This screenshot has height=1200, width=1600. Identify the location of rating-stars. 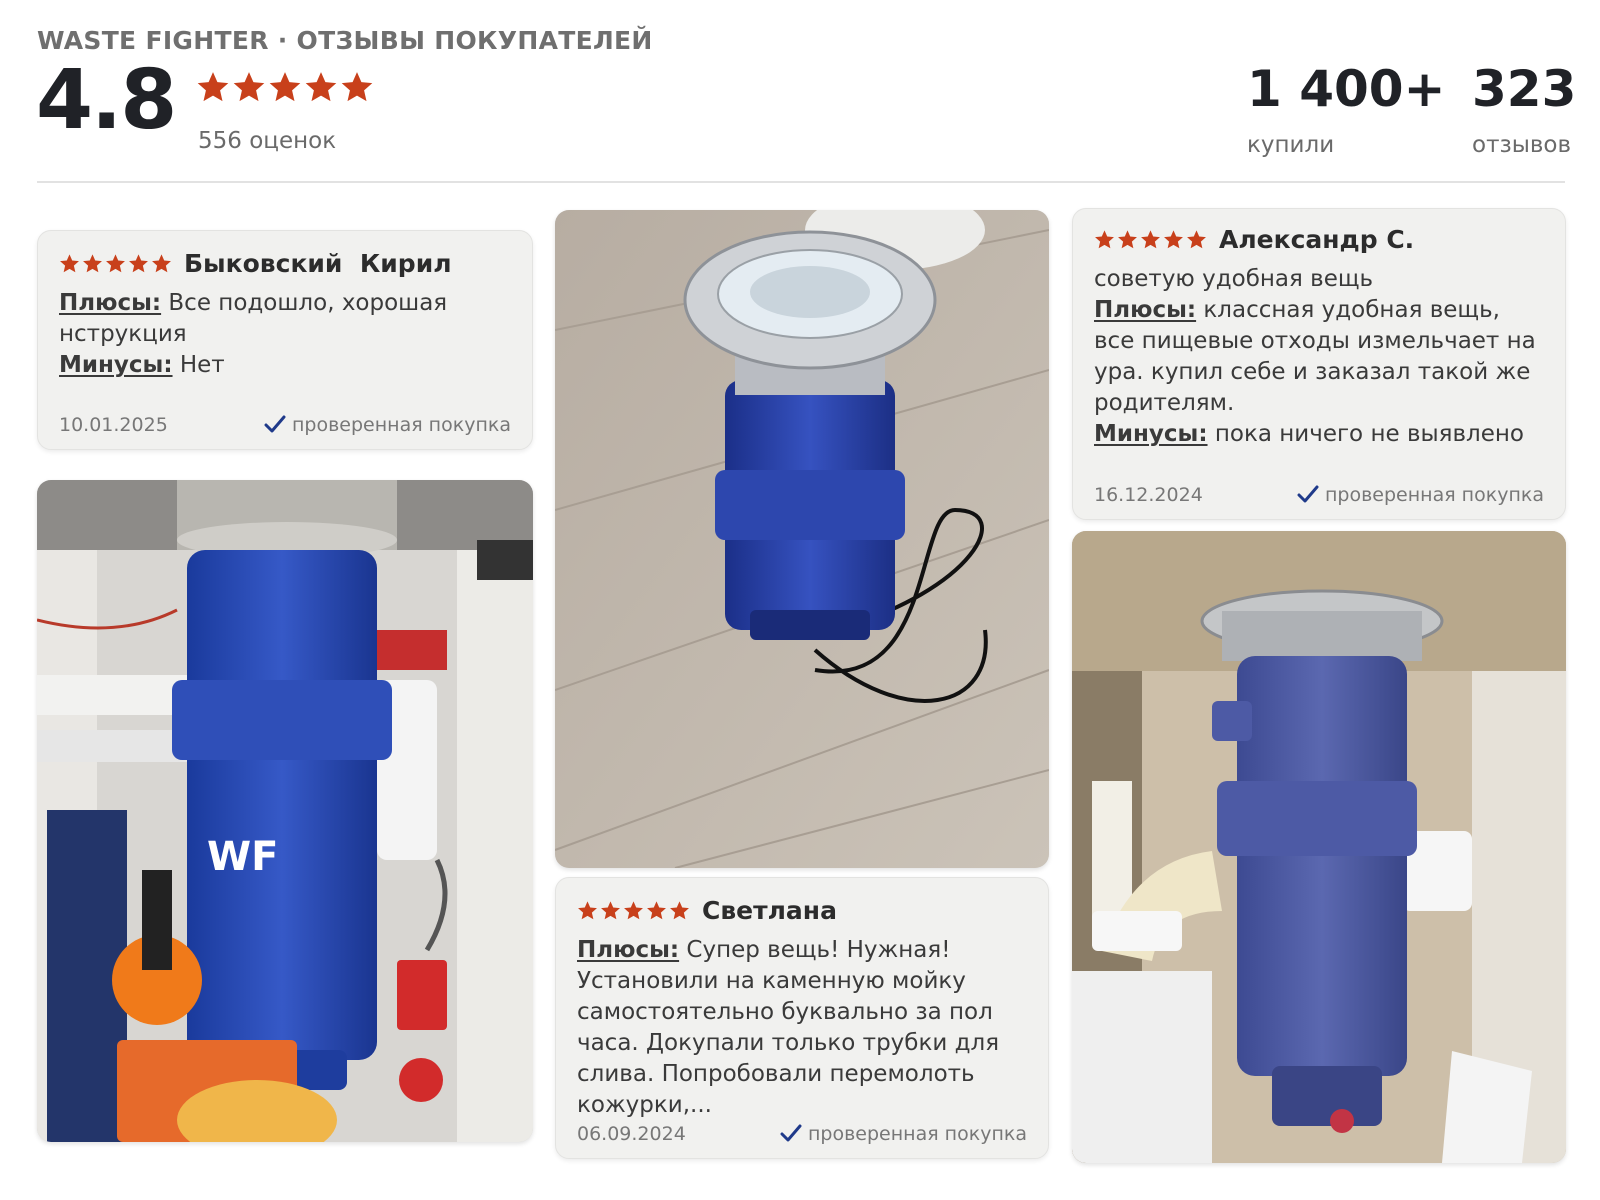
(285, 87).